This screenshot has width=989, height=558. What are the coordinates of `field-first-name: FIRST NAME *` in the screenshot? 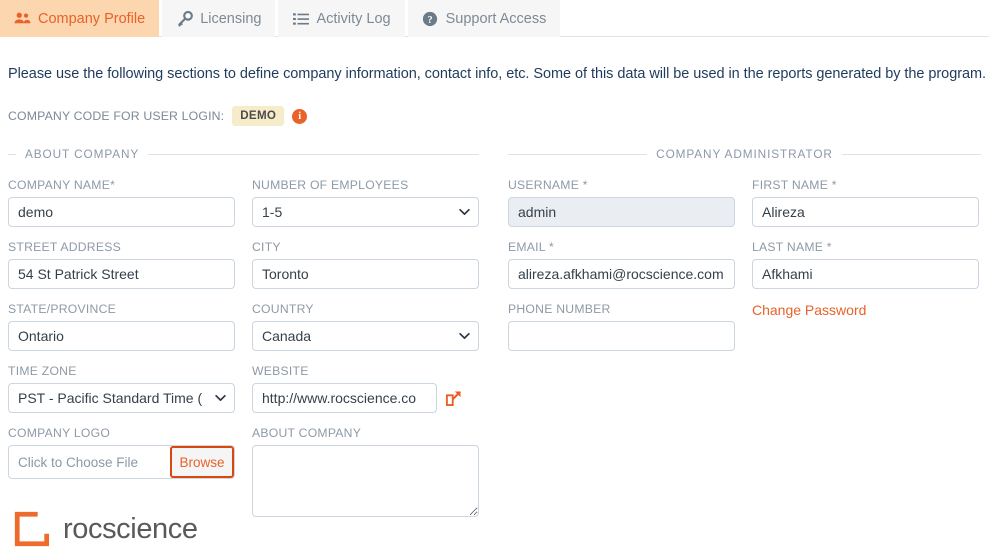 It's located at (865, 202).